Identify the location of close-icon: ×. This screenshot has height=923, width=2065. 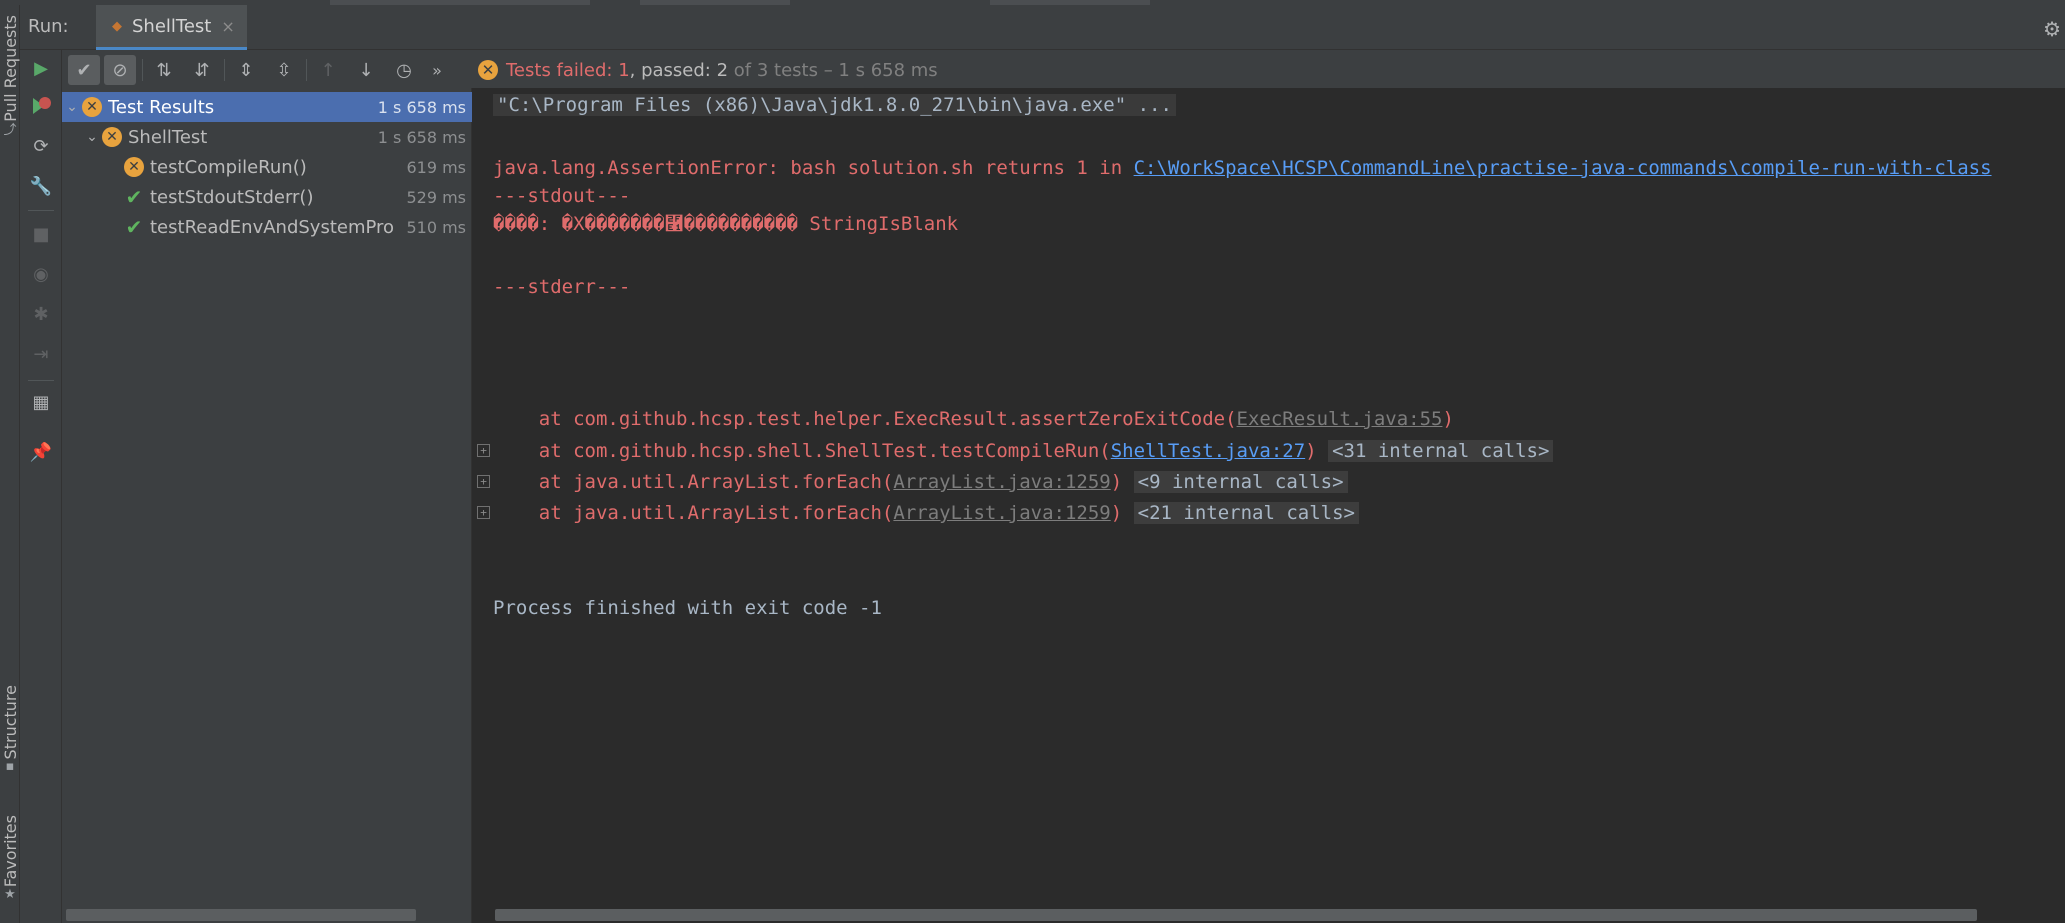
(227, 26).